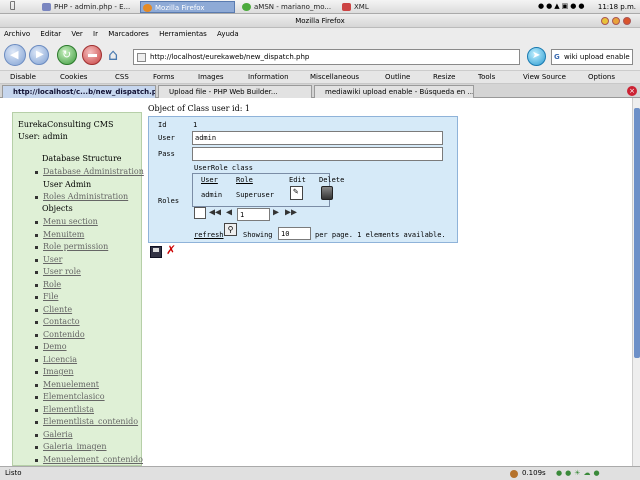  I want to click on vertical-scrollbar, so click(636, 282).